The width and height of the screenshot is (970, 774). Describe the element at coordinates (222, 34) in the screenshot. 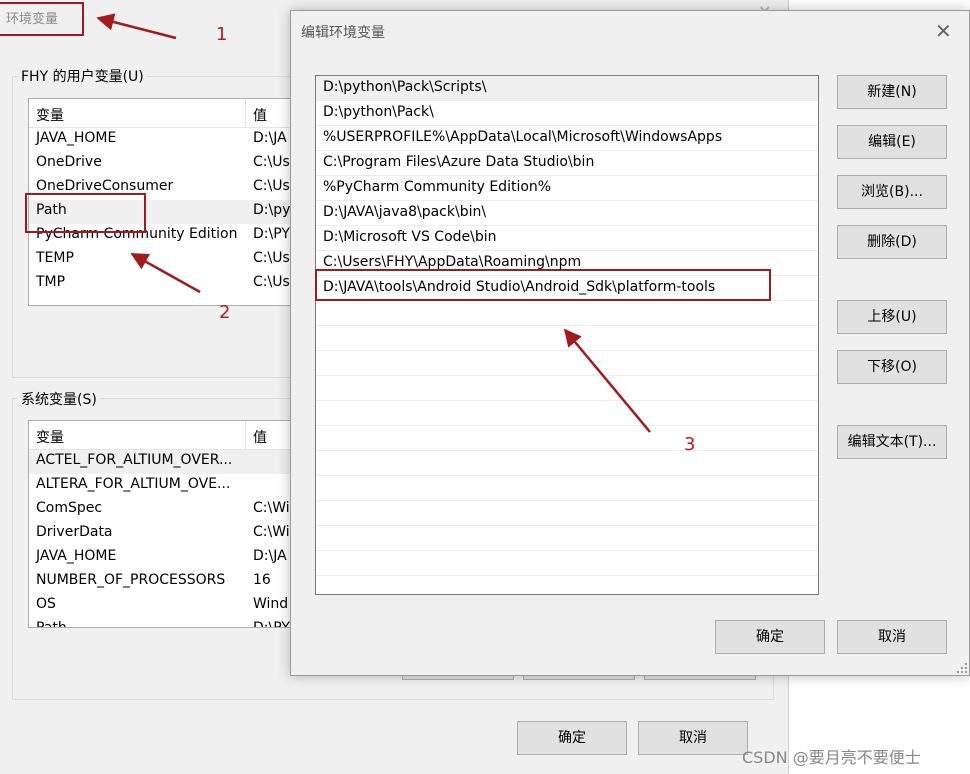

I see `annotation-number-1: 1` at that location.